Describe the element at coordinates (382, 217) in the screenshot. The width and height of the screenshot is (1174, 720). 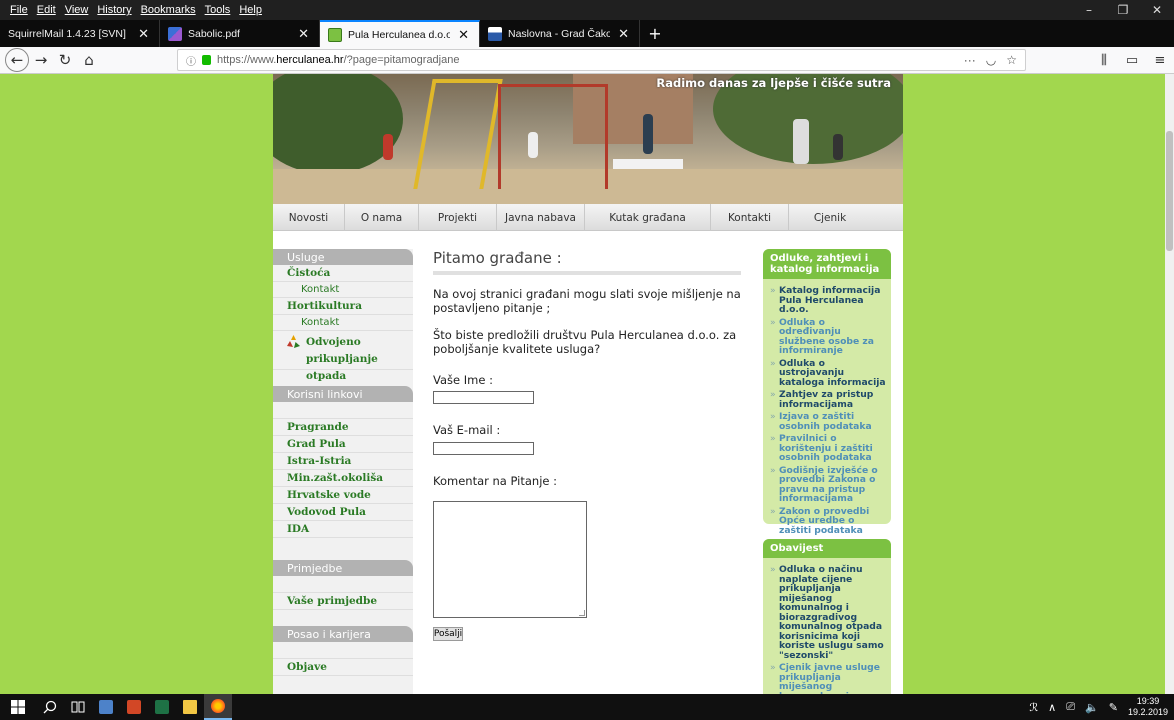
I see `nav-o-nama: O nama` at that location.